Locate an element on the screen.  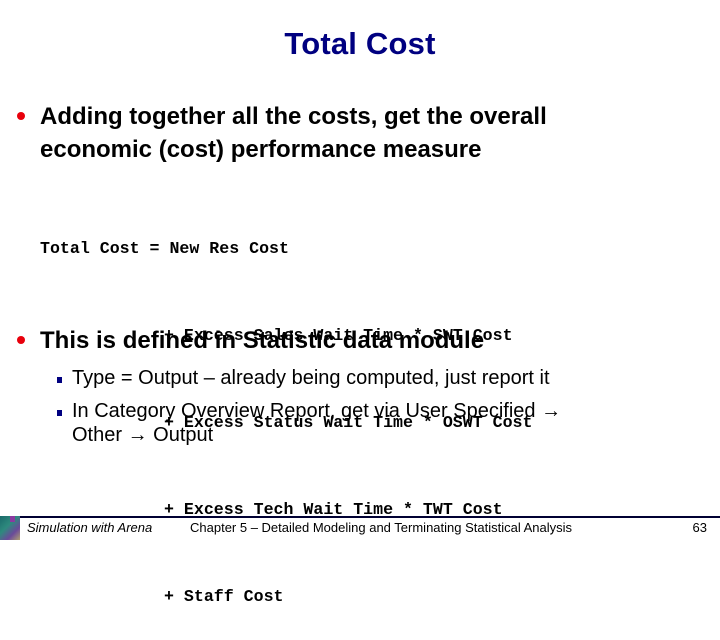
footer-divider is located at coordinates (367, 517).